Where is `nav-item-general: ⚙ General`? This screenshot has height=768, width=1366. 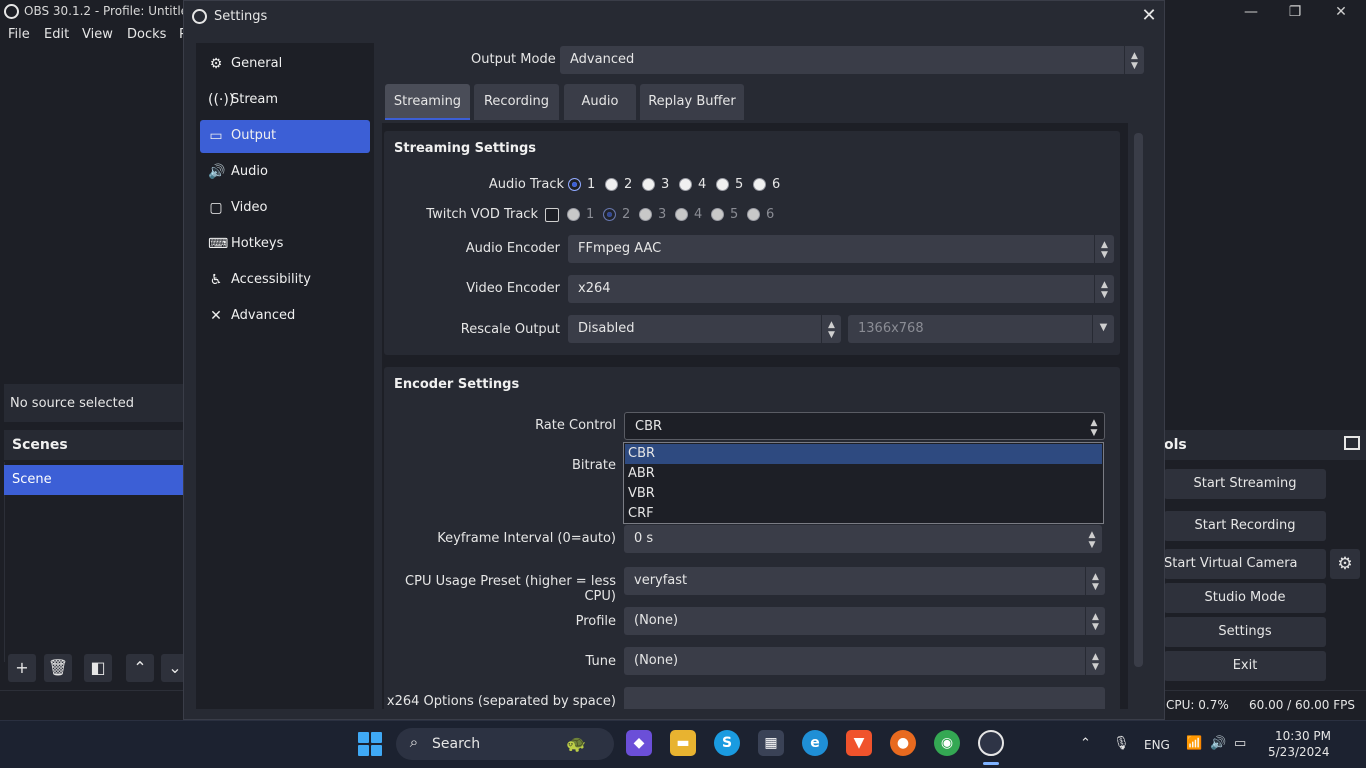
nav-item-general: ⚙ General is located at coordinates (285, 64).